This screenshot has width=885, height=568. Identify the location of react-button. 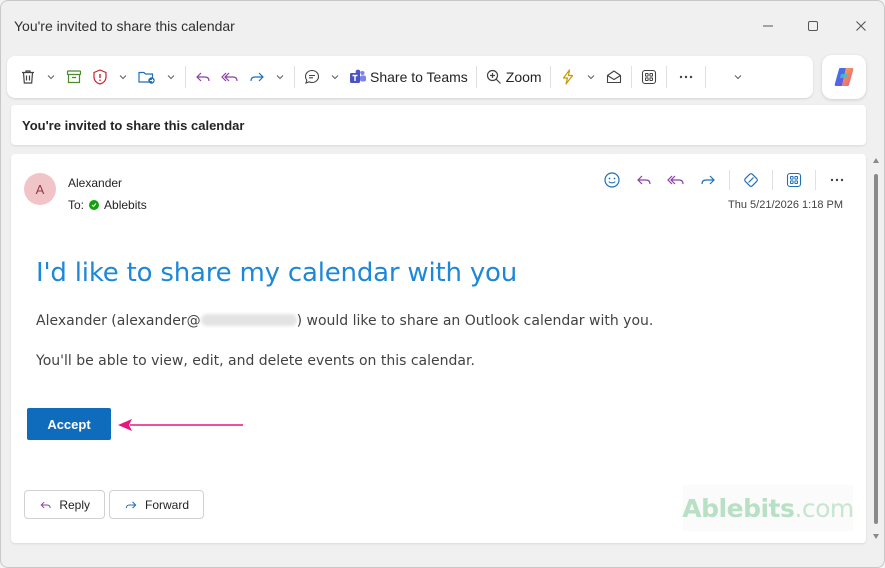
(612, 180).